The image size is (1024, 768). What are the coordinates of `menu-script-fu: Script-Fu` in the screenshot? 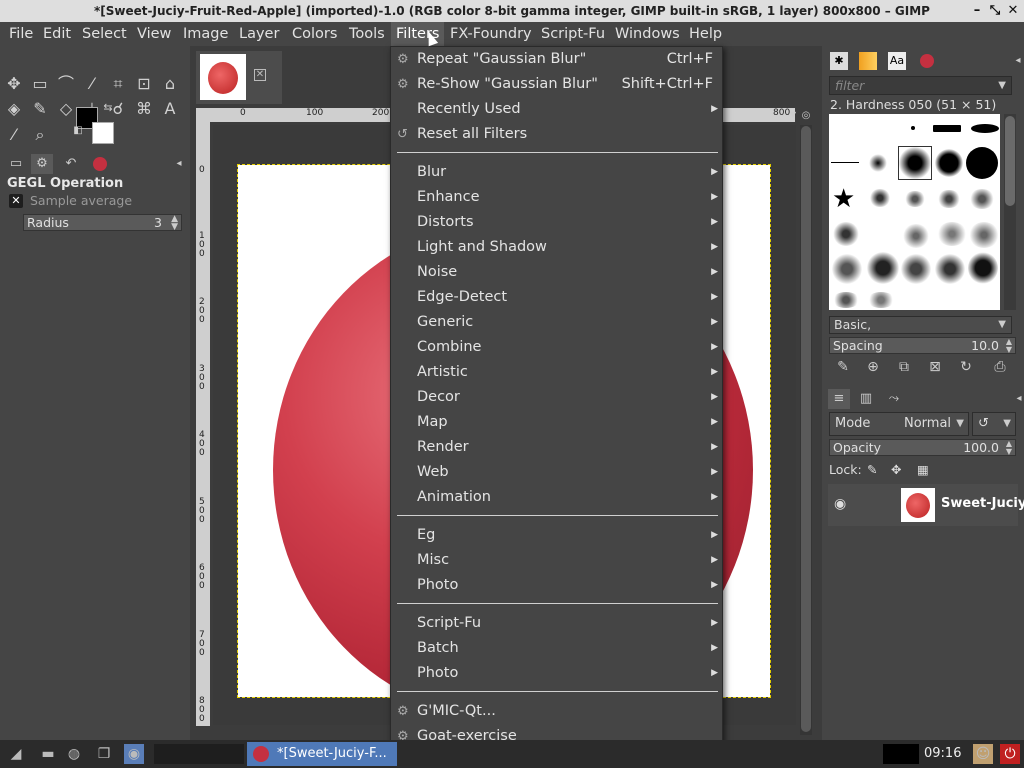 It's located at (573, 34).